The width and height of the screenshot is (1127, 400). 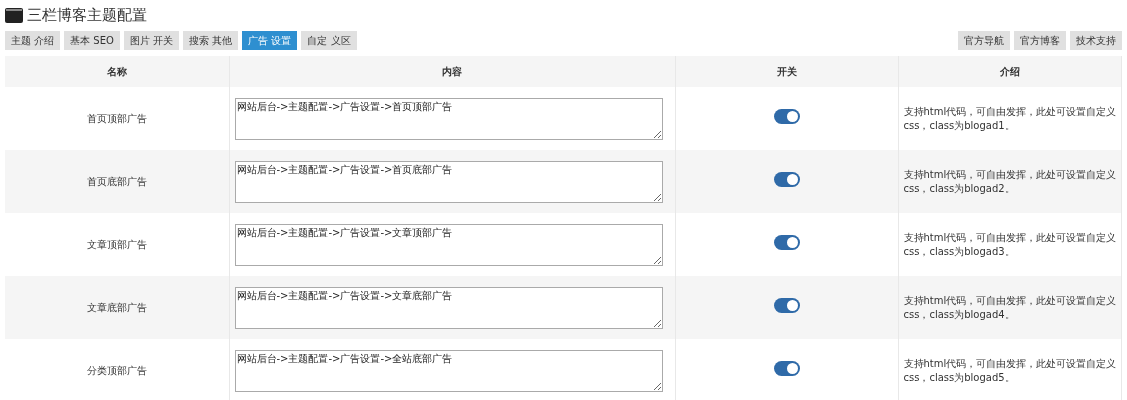 I want to click on description-text: 支持html代码，可自由发挥，此处可设置自定义css，class为blogad1。, so click(x=1010, y=118).